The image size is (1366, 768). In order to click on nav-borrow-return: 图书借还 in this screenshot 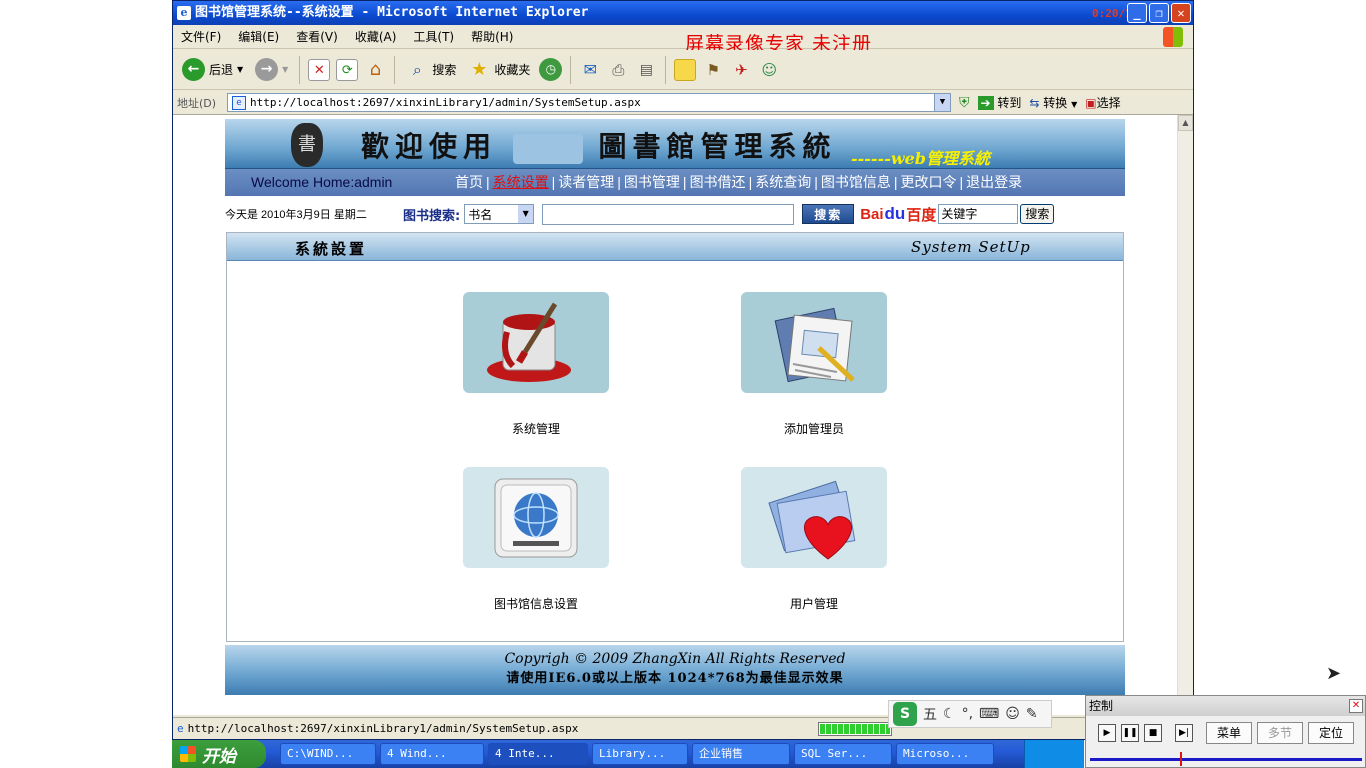, I will do `click(718, 182)`.